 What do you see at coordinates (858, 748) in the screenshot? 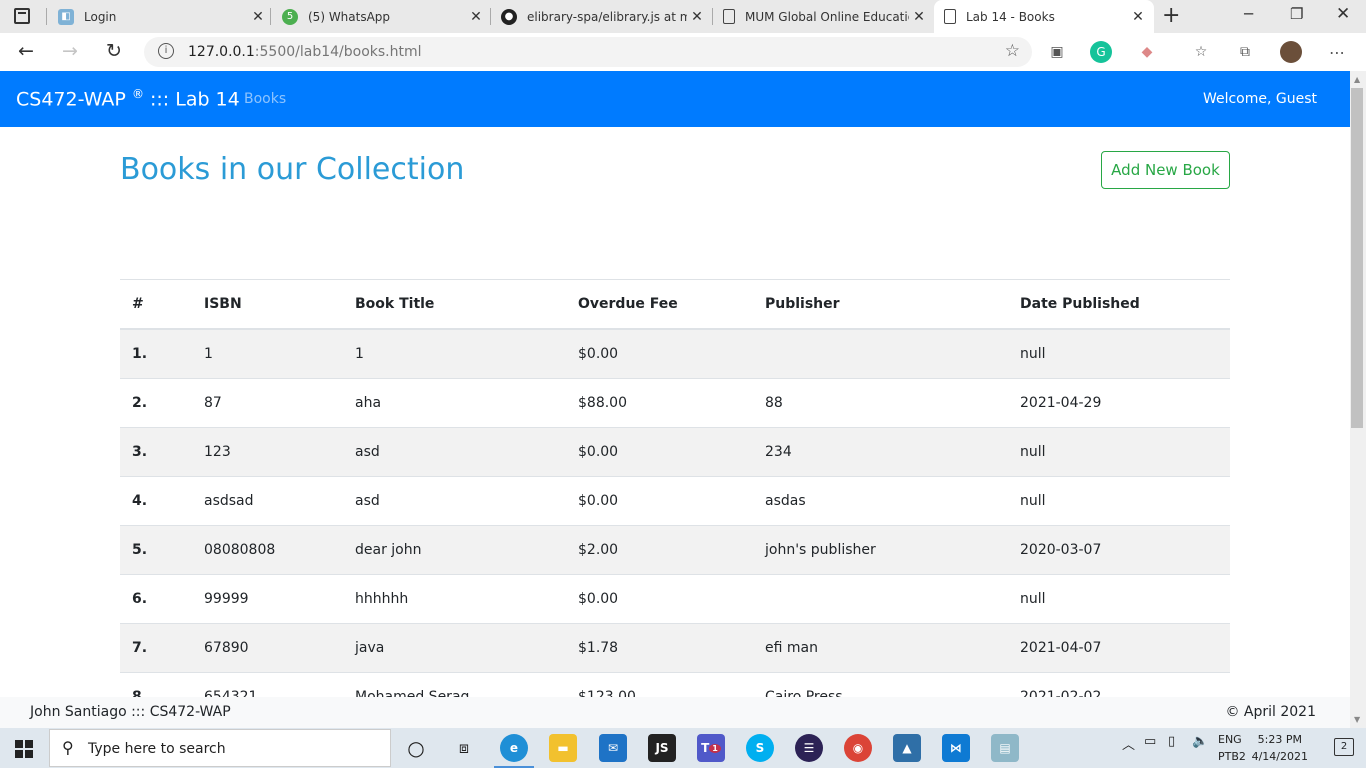
I see `chrome-icon: ◉` at bounding box center [858, 748].